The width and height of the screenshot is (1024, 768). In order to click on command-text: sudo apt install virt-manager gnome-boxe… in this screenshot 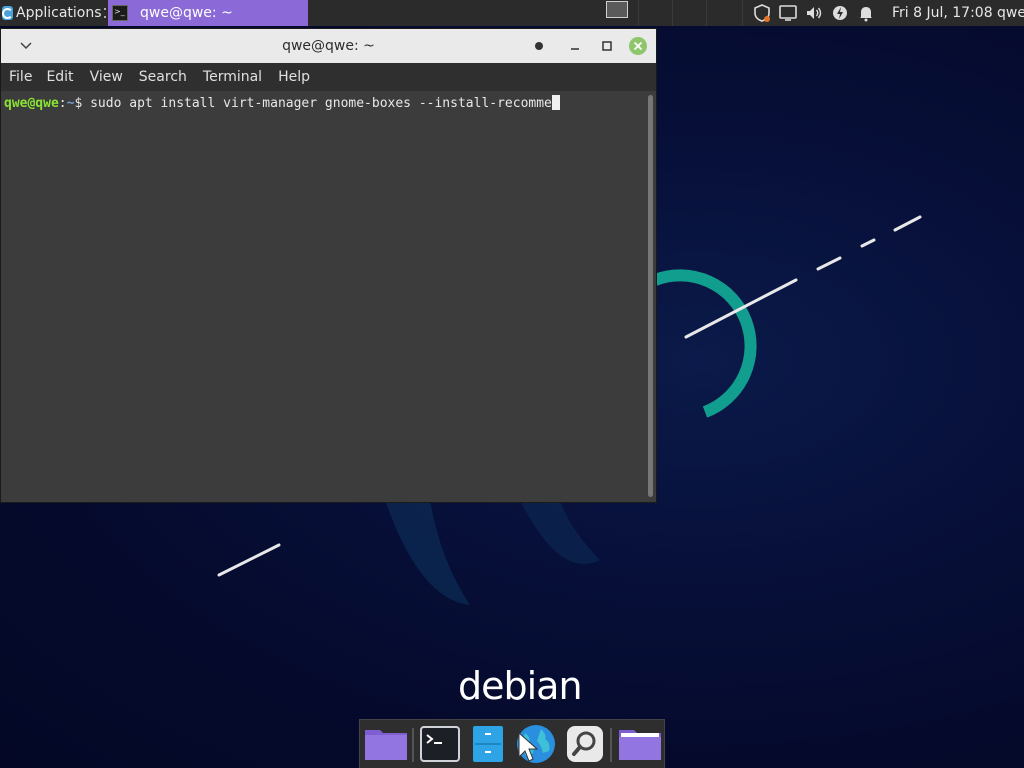, I will do `click(321, 103)`.